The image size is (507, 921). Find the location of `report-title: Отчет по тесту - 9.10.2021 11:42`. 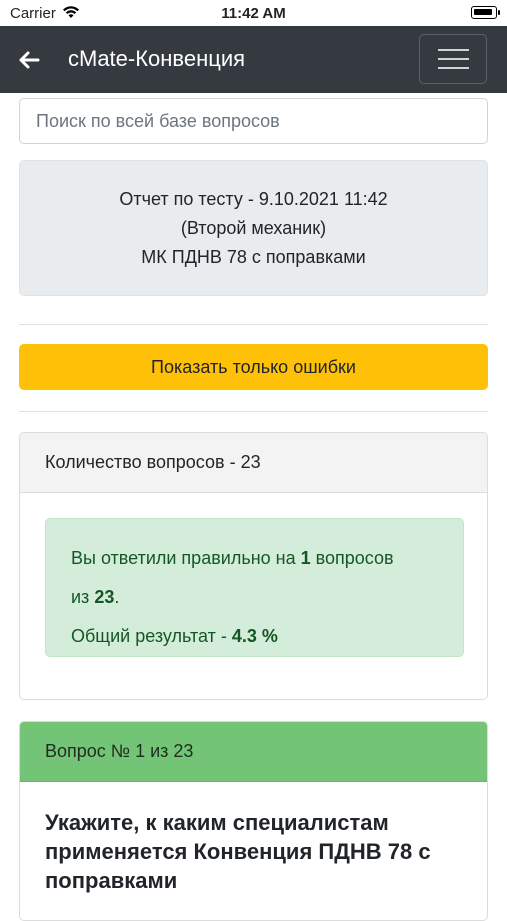

report-title: Отчет по тесту - 9.10.2021 11:42 is located at coordinates (253, 199).